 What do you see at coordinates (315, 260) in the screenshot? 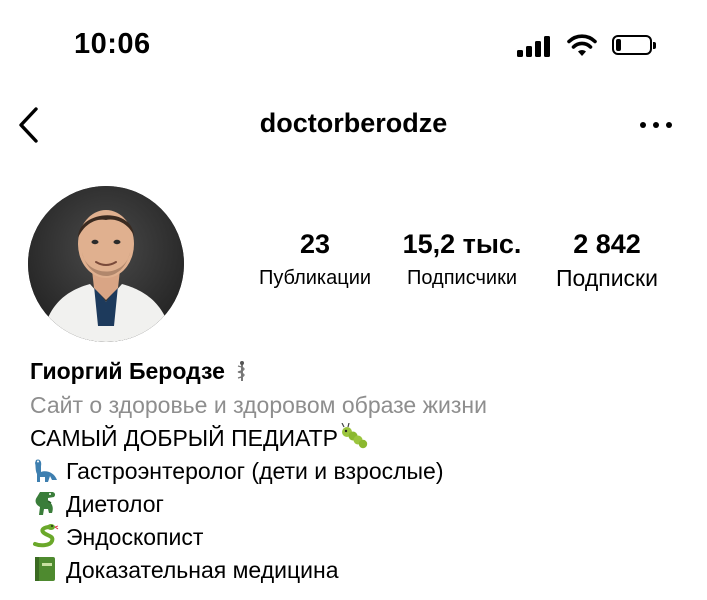
I see `stat-posts: 23 Публикации` at bounding box center [315, 260].